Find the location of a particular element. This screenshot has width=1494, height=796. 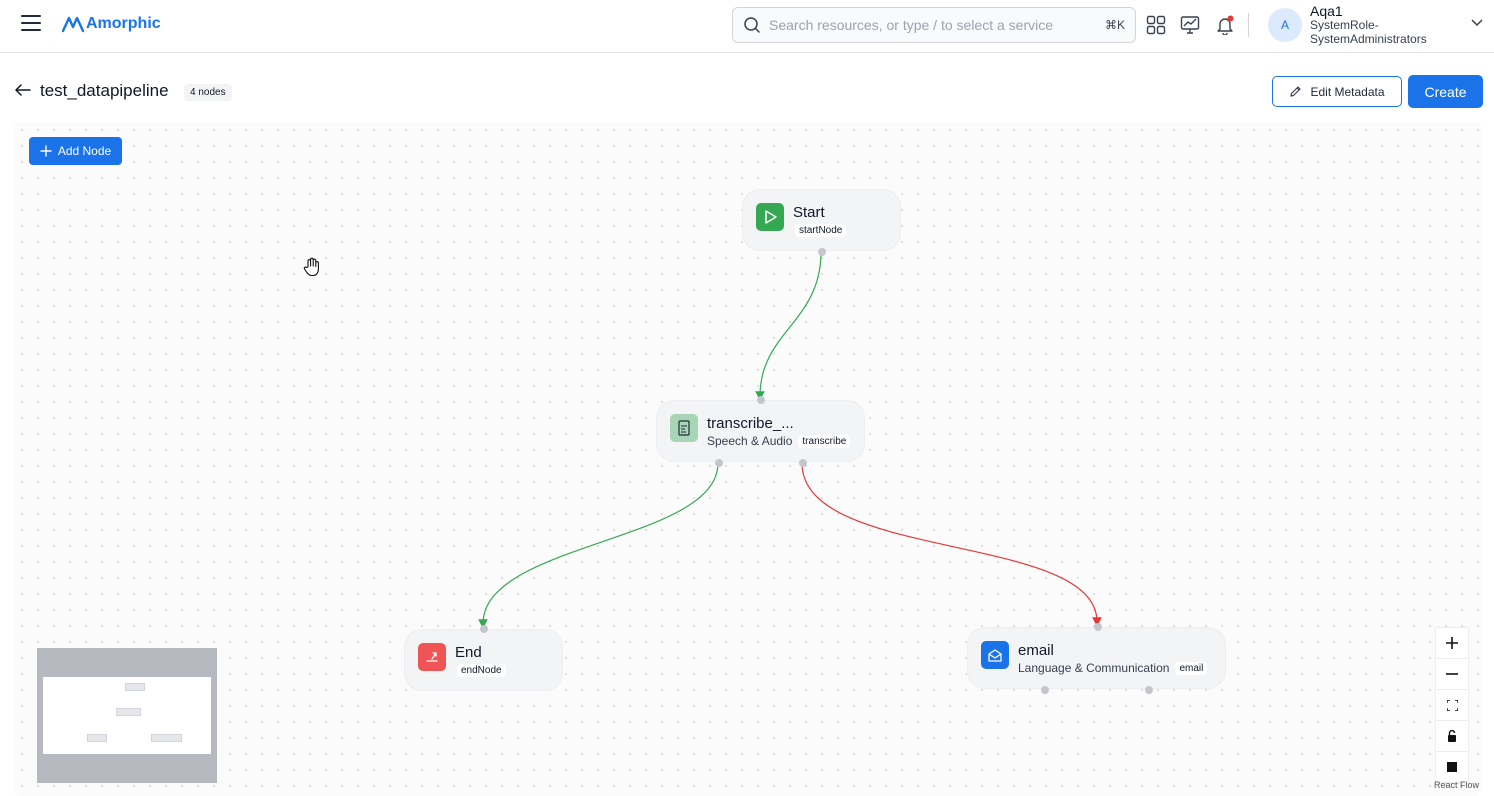

node-subtitle-row: Speech & Audio transcribe is located at coordinates (779, 441).